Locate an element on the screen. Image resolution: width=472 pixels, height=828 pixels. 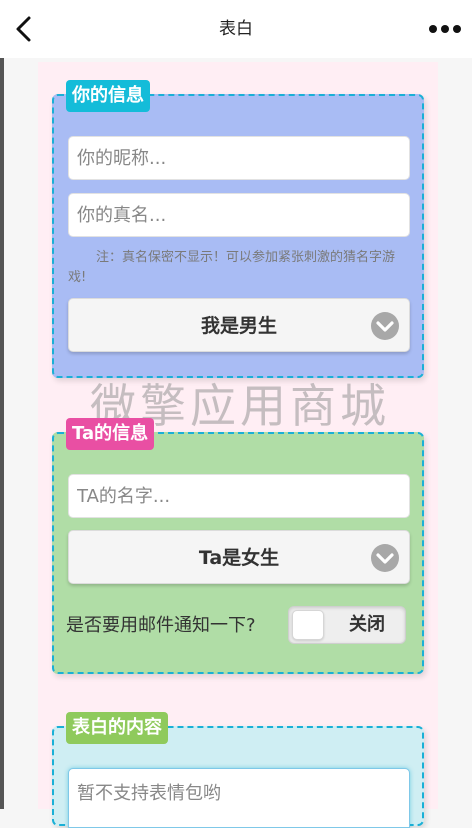
ta-info-label: Ta的信息 is located at coordinates (110, 434).